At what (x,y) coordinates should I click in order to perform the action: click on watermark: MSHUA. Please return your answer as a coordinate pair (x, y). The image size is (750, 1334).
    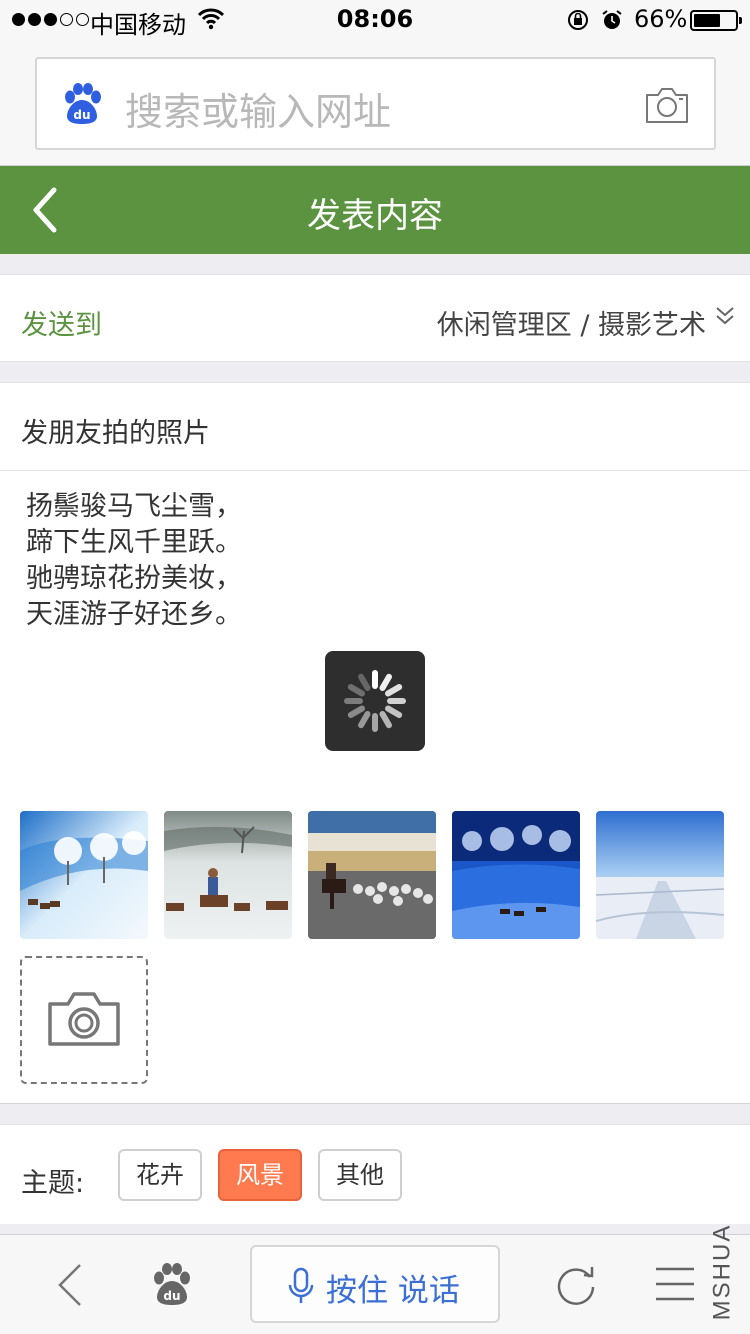
    Looking at the image, I should click on (722, 1272).